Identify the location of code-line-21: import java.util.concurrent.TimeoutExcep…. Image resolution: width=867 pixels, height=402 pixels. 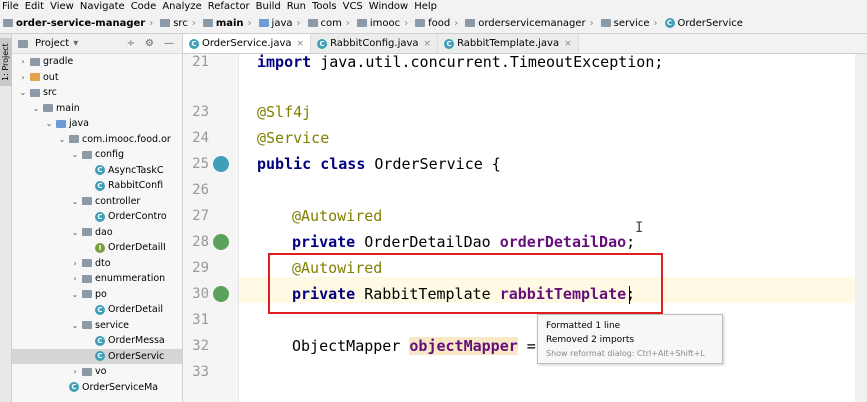
(460, 62).